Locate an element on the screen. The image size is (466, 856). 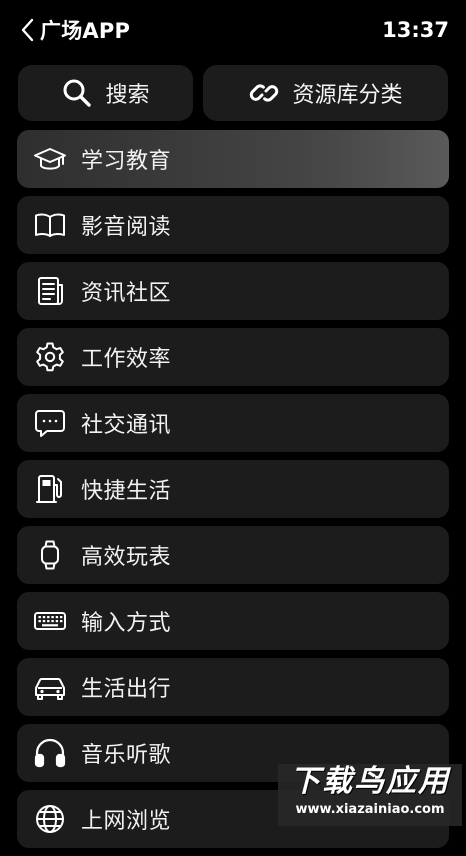
newspaper-icon is located at coordinates (50, 291).